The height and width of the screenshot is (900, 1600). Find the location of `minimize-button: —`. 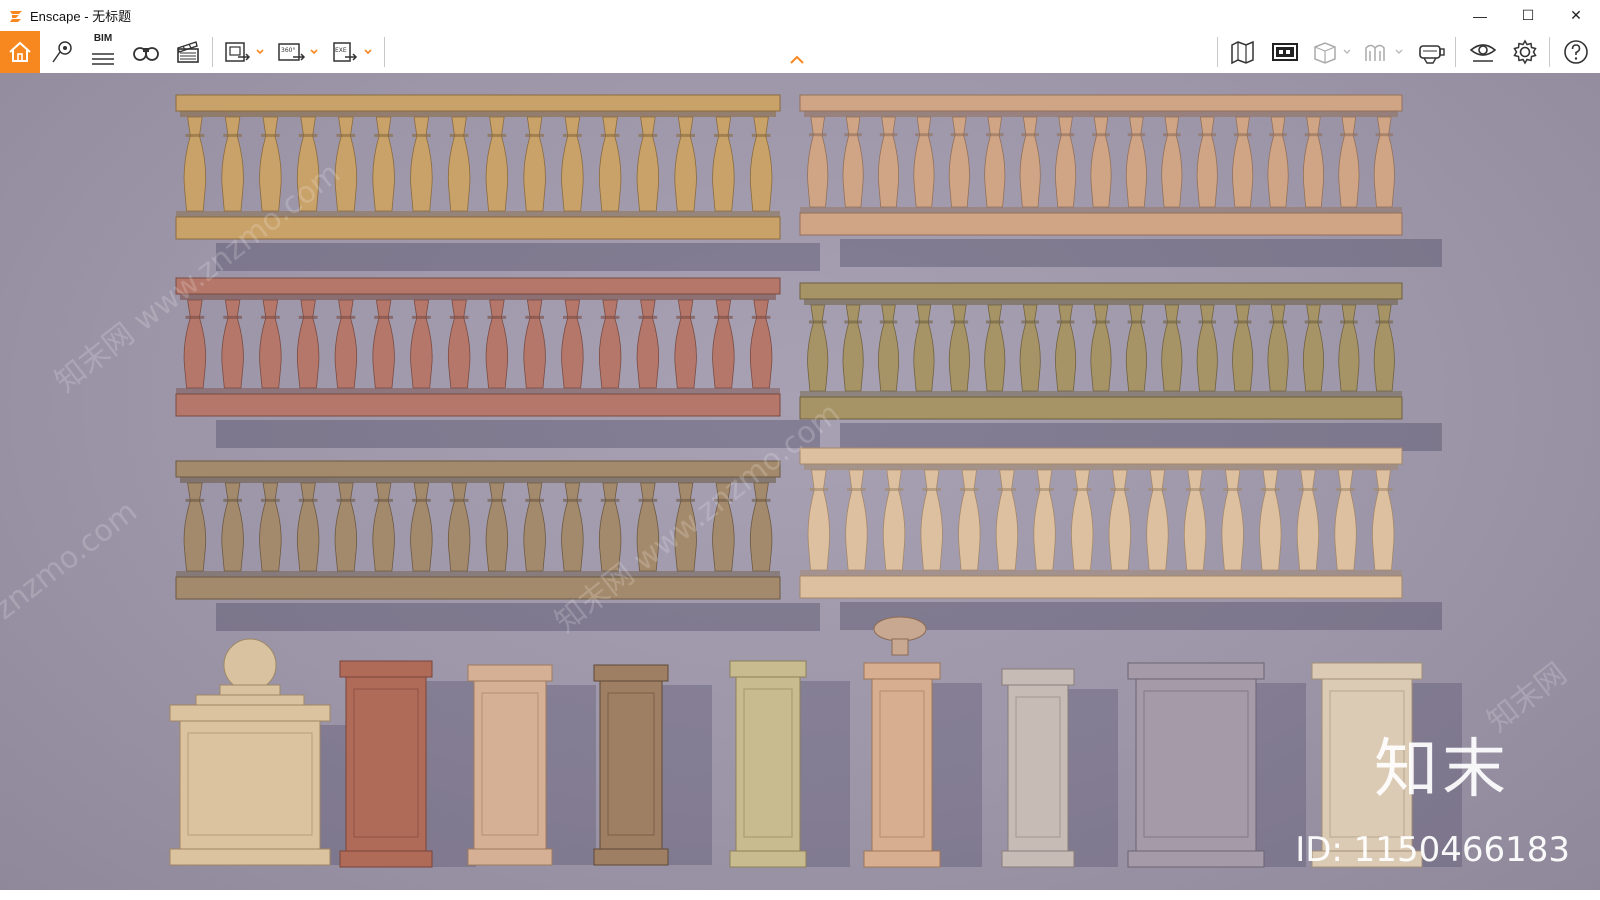

minimize-button: — is located at coordinates (1480, 15).